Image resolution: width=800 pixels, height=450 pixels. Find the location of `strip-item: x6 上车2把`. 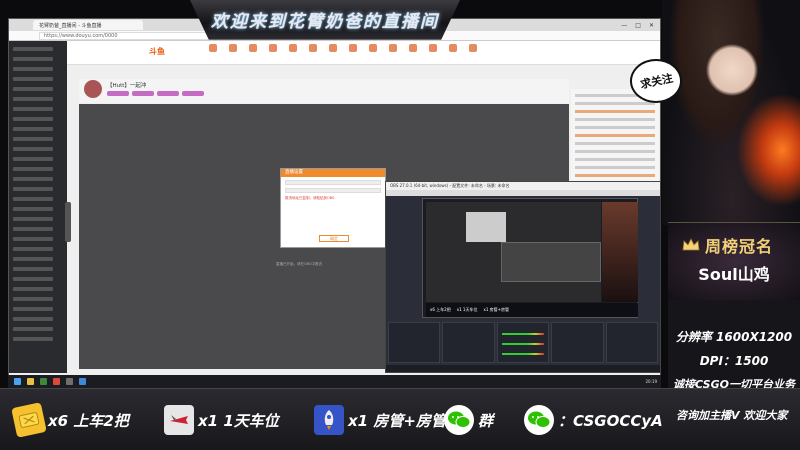

strip-item: x6 上车2把 is located at coordinates (440, 309).